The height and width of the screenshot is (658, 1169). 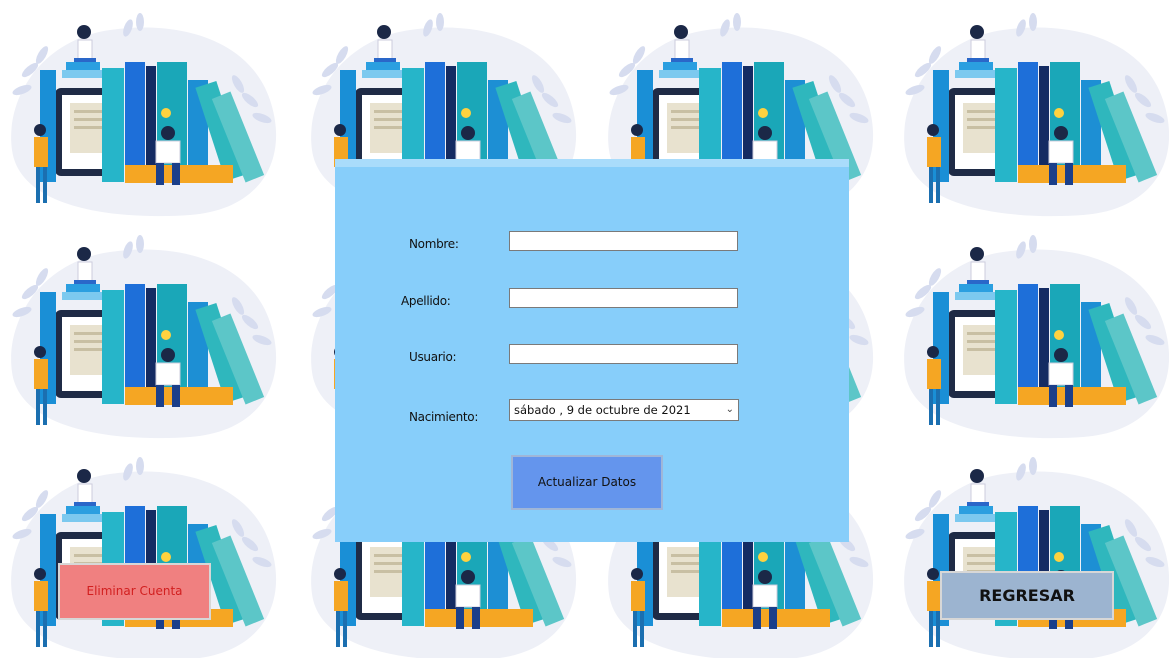 What do you see at coordinates (134, 591) in the screenshot?
I see `delete-account-button: Eliminar Cuenta` at bounding box center [134, 591].